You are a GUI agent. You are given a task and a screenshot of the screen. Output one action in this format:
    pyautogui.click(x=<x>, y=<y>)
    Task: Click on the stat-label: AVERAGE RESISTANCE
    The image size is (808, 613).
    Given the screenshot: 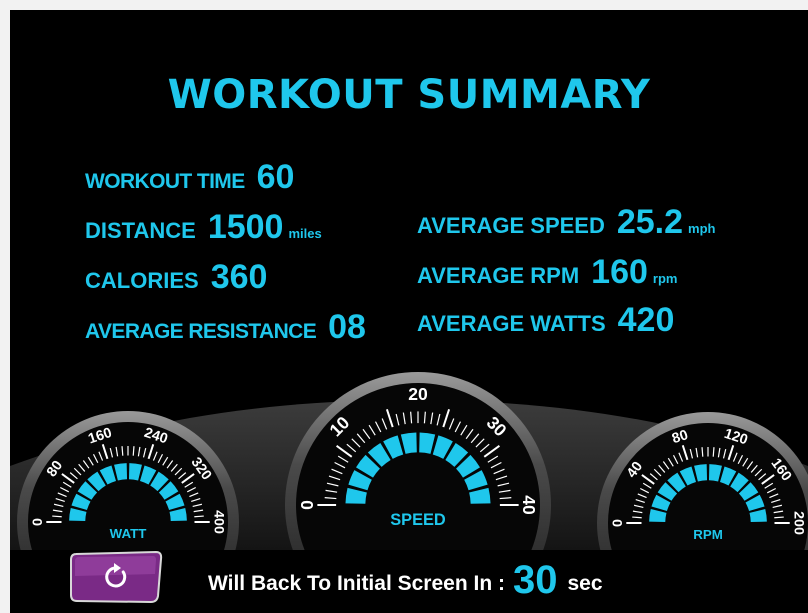 What is the action you would take?
    pyautogui.click(x=201, y=331)
    